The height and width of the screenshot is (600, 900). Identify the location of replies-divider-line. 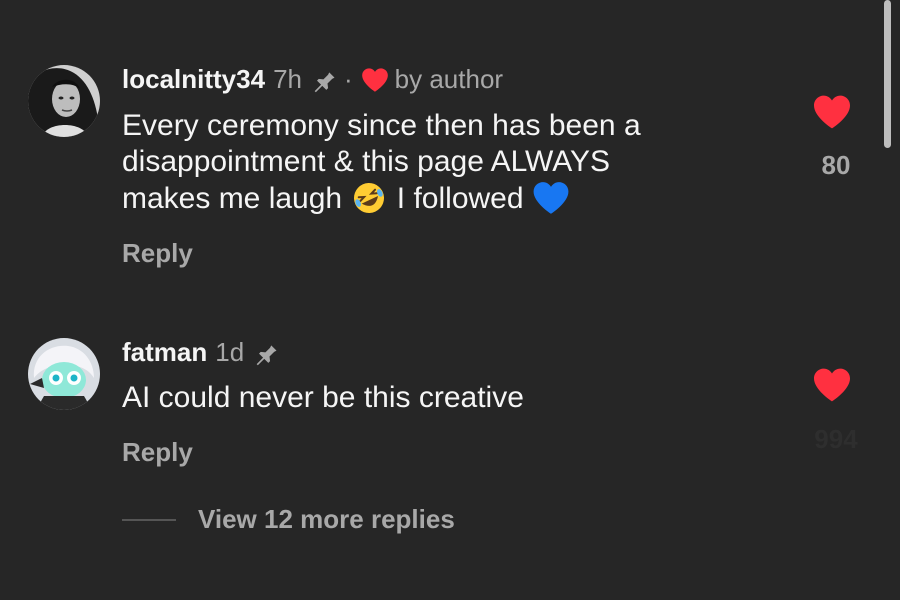
(149, 519).